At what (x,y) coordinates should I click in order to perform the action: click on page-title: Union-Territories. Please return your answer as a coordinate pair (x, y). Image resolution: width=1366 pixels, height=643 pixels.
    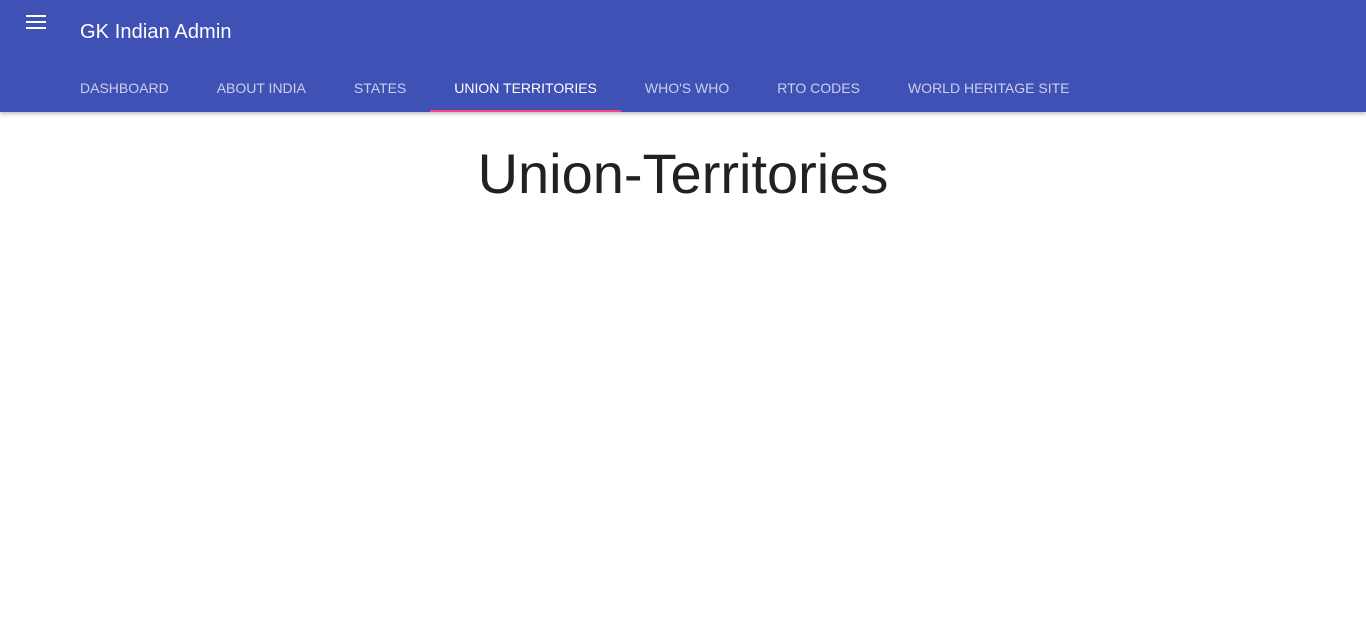
    Looking at the image, I should click on (683, 173).